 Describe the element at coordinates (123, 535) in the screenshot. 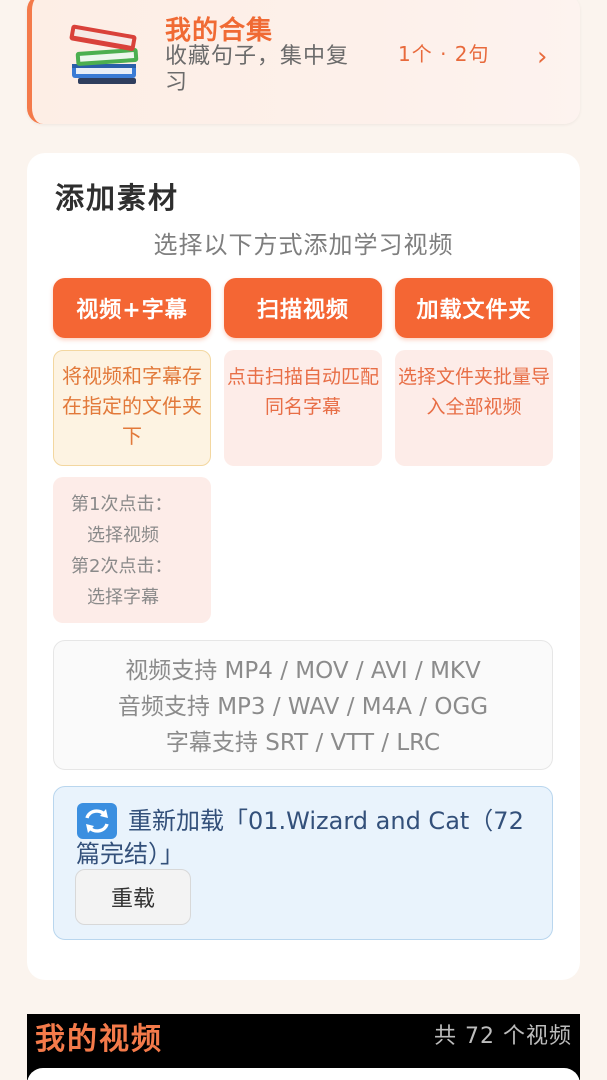

I see `step-1-action: 选择视频` at that location.